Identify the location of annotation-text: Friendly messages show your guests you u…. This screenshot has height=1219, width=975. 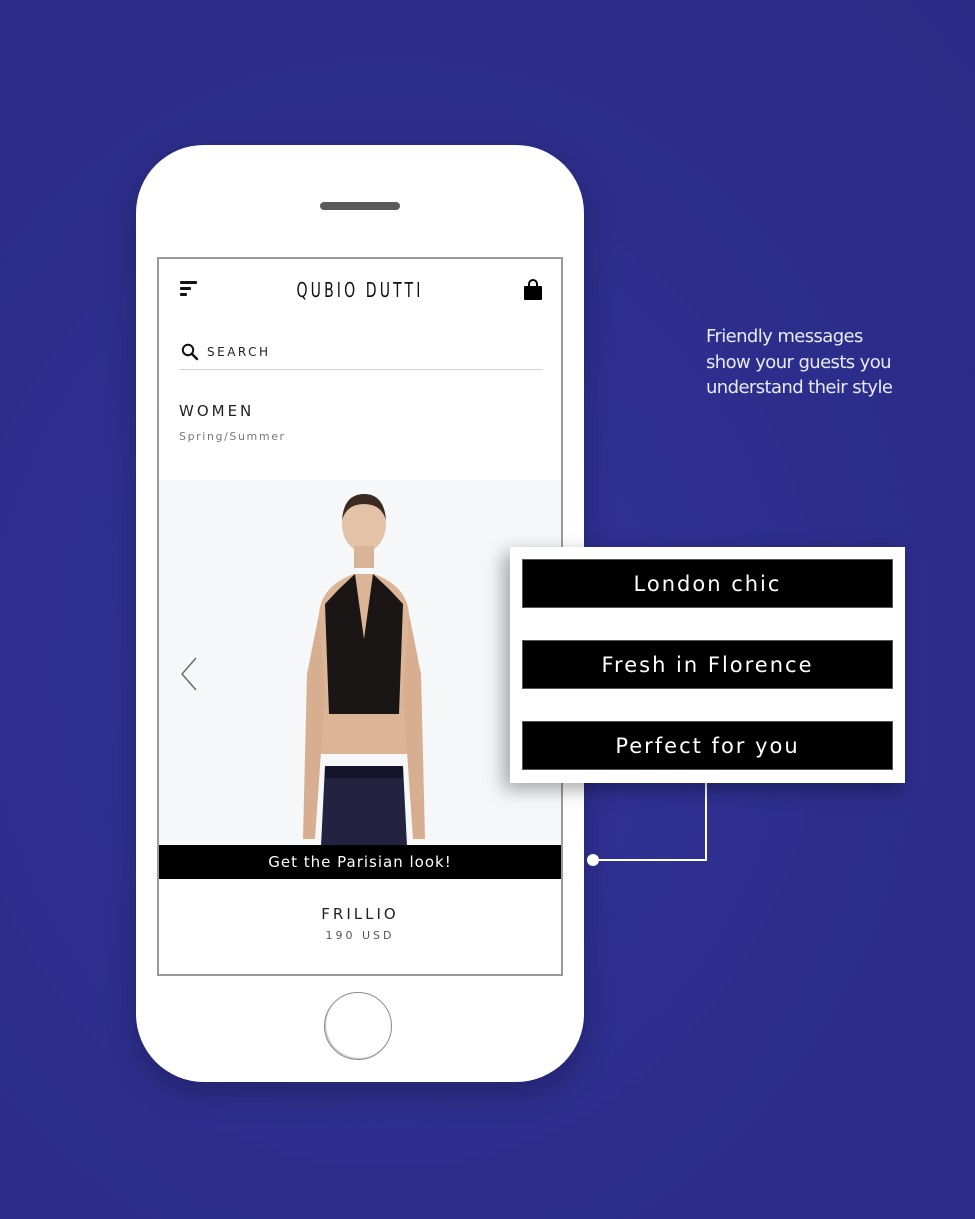
(799, 362).